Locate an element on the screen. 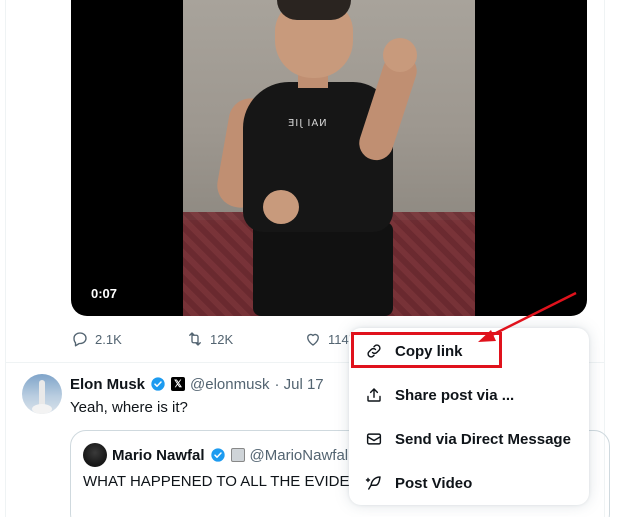  author-handle: @elonmusk is located at coordinates (229, 384).